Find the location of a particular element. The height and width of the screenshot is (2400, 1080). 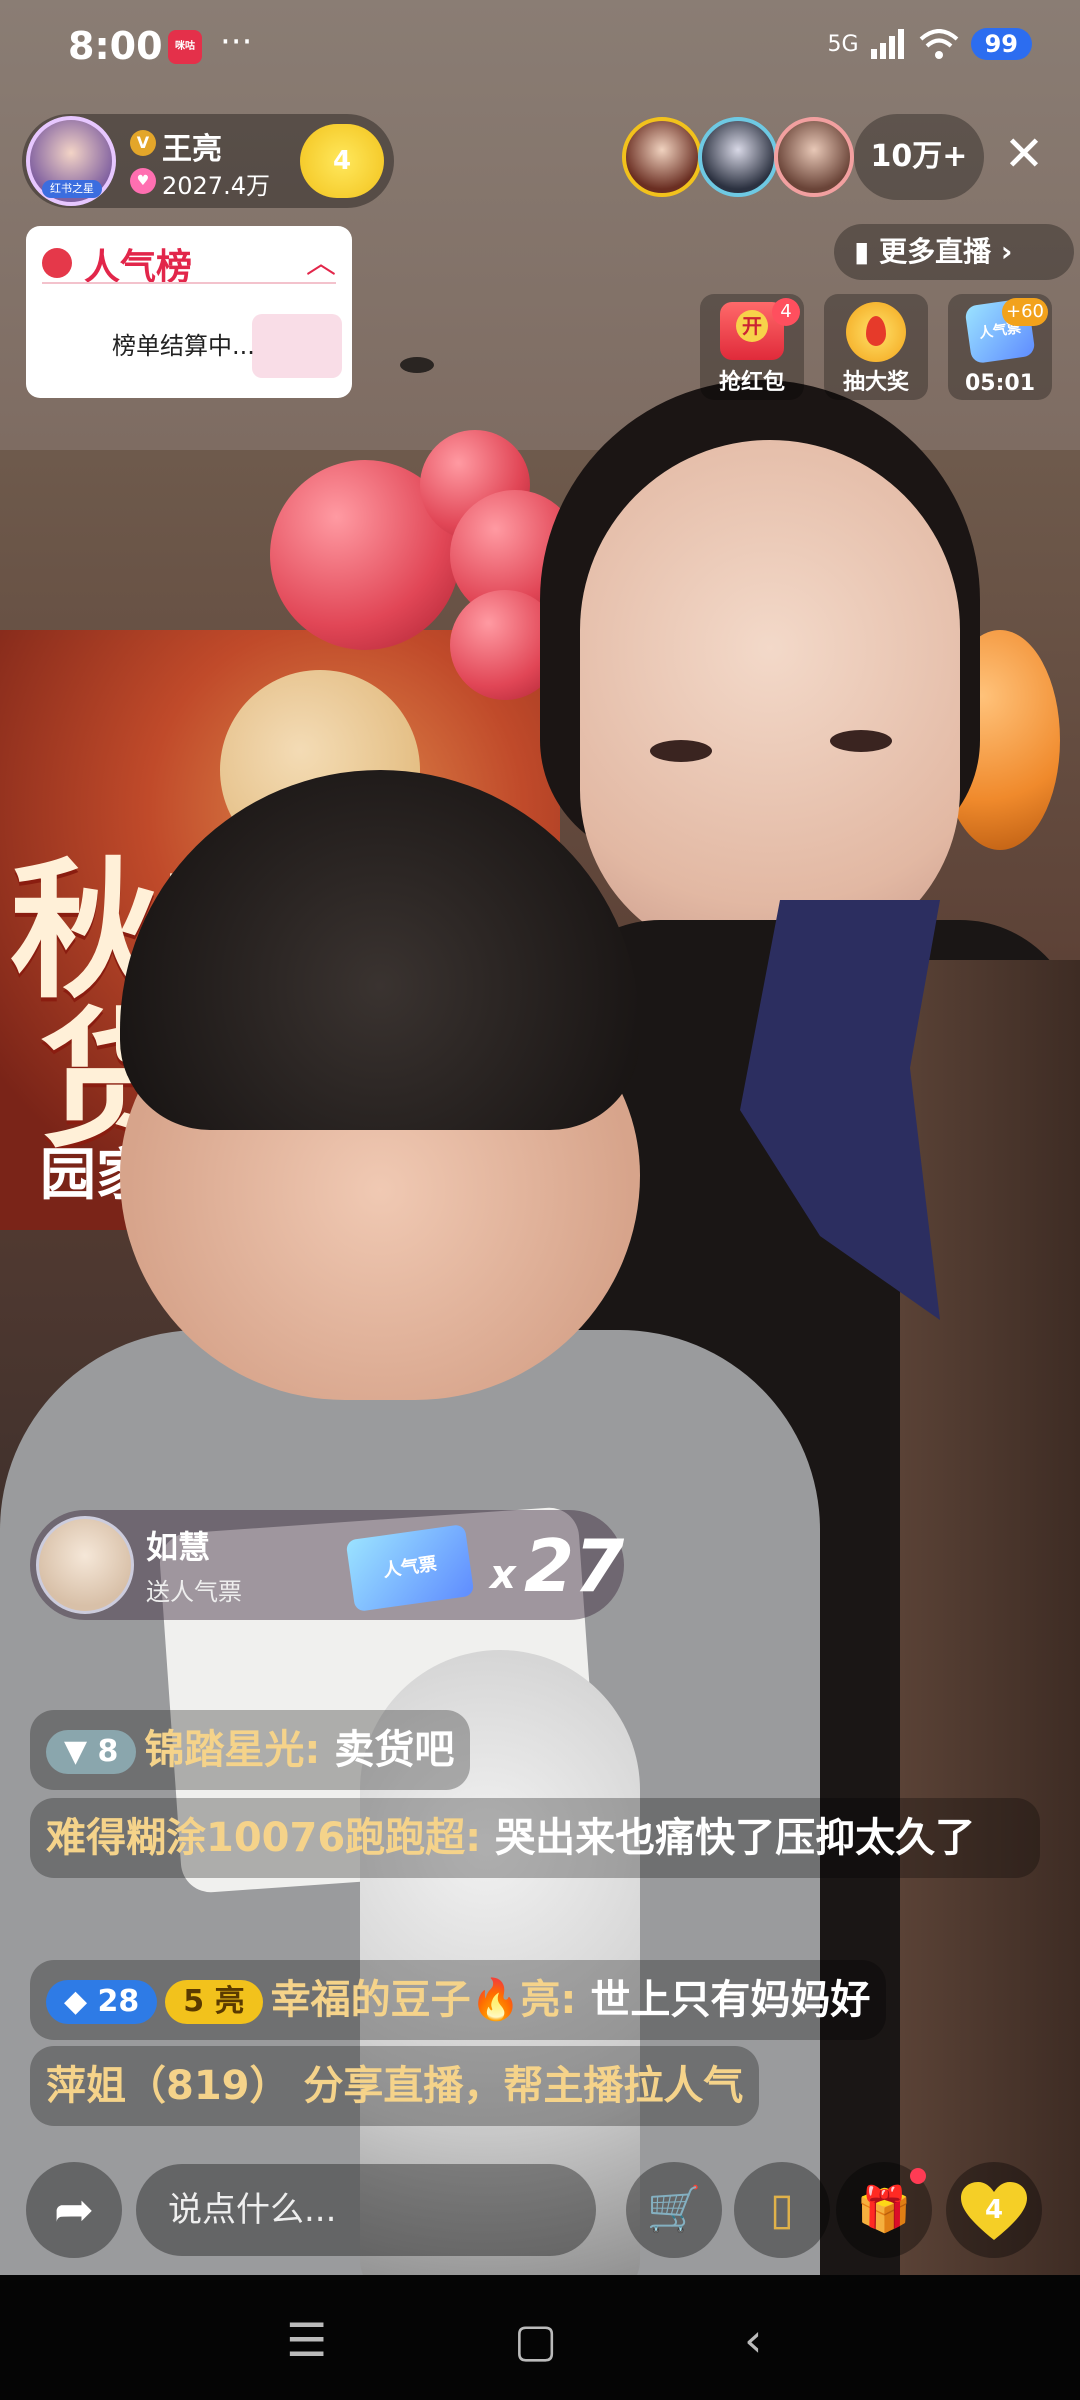

ticket-timer: 05:01 is located at coordinates (1000, 383).